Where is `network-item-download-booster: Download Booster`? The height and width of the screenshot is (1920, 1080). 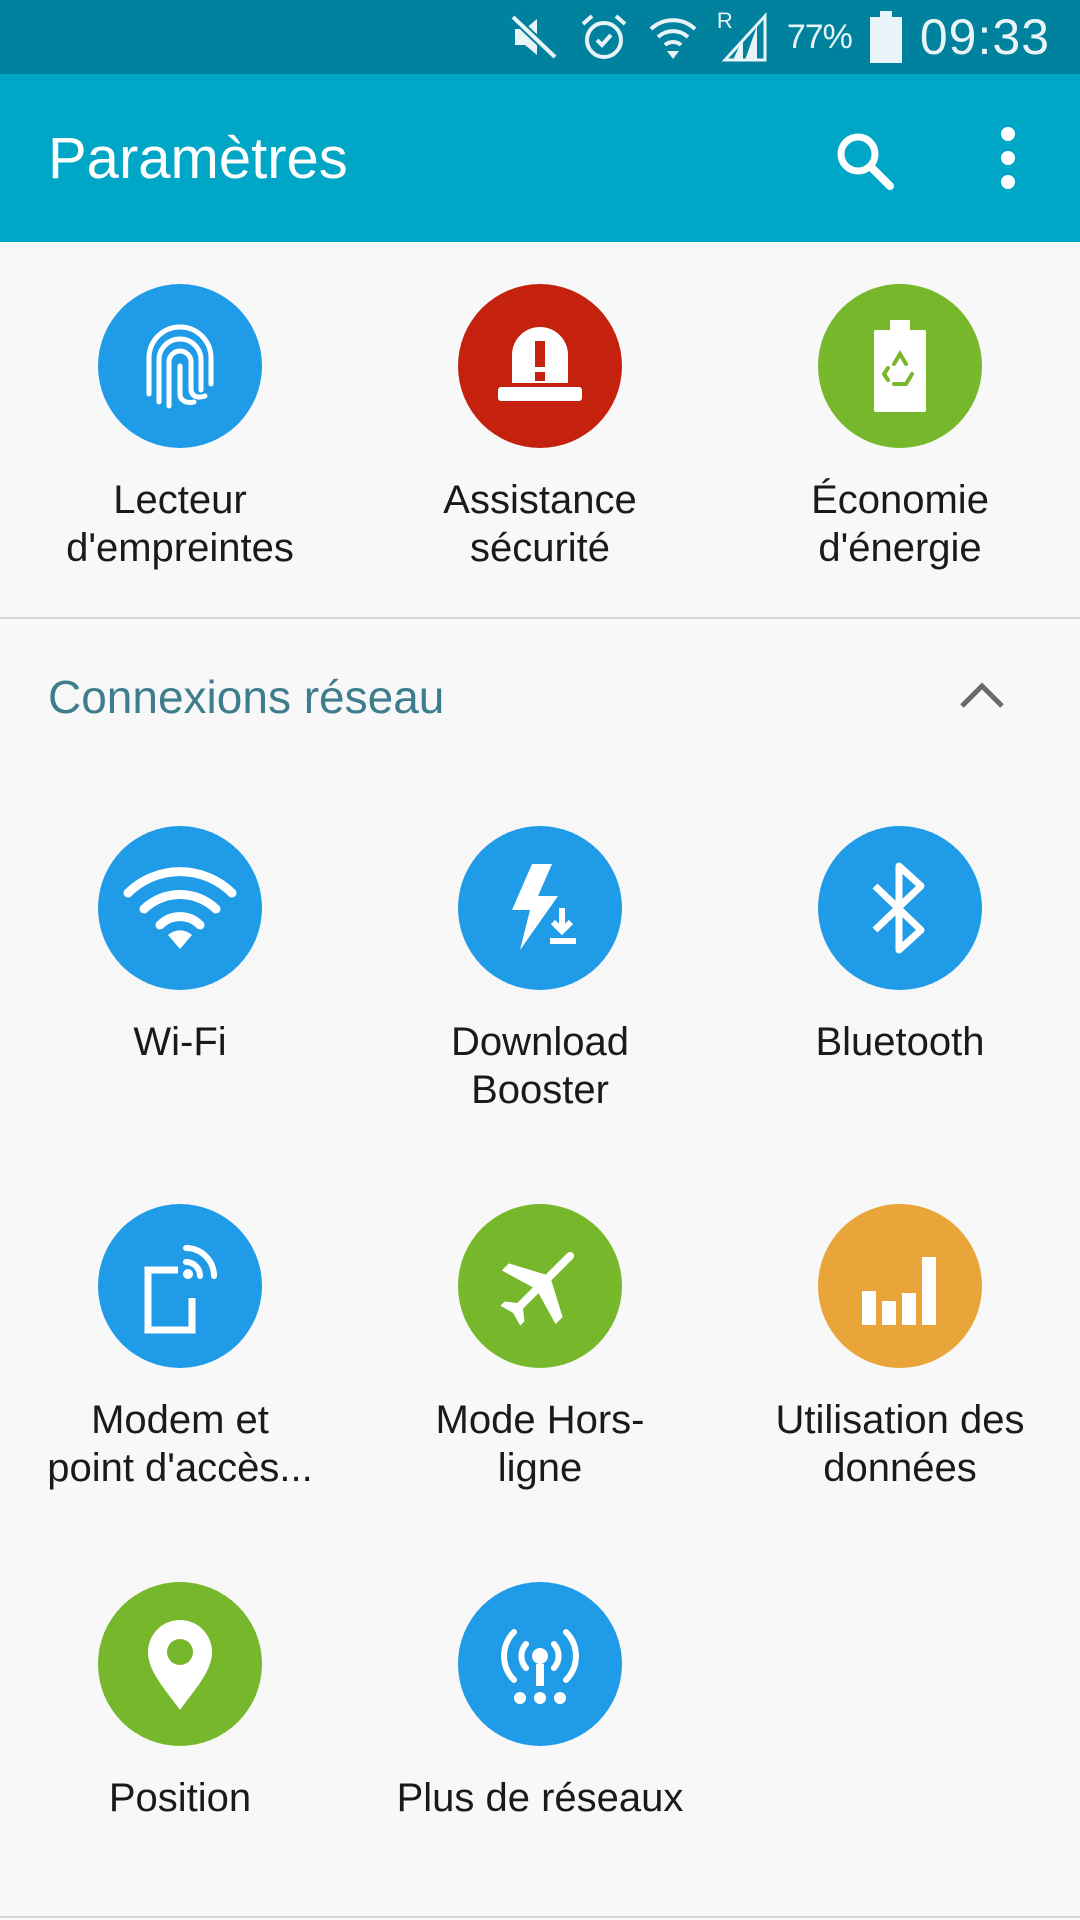
network-item-download-booster: Download Booster is located at coordinates (540, 976).